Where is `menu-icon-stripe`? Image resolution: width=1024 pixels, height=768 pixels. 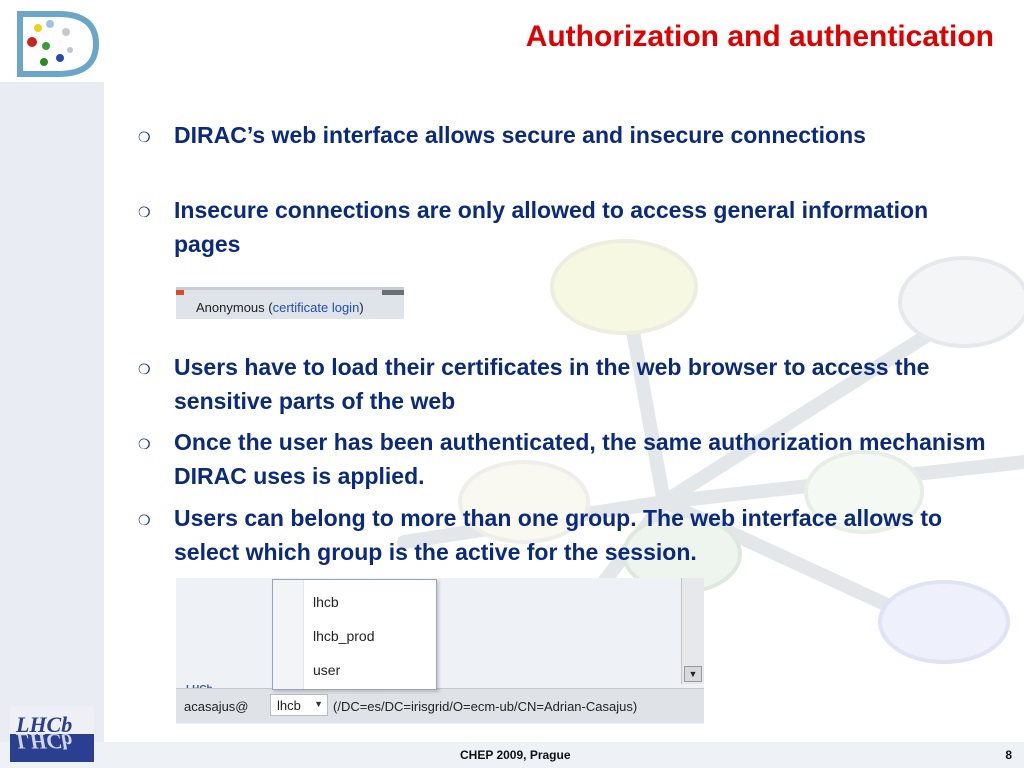 menu-icon-stripe is located at coordinates (288, 634).